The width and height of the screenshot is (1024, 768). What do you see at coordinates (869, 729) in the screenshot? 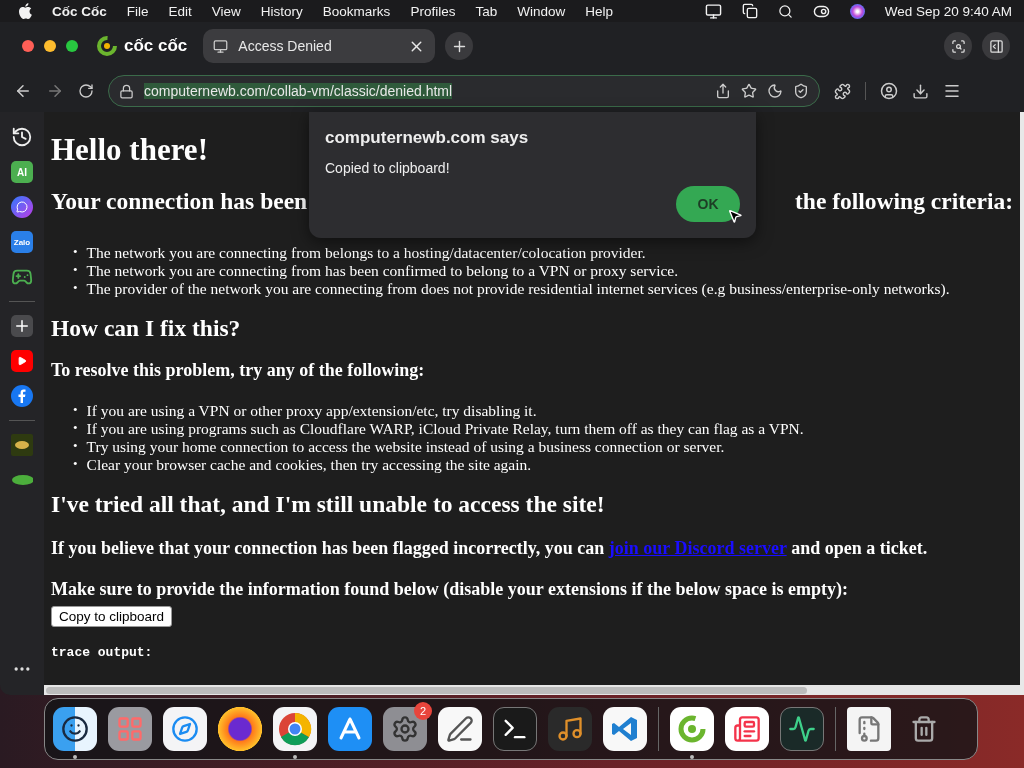
I see `archive-file-icon` at bounding box center [869, 729].